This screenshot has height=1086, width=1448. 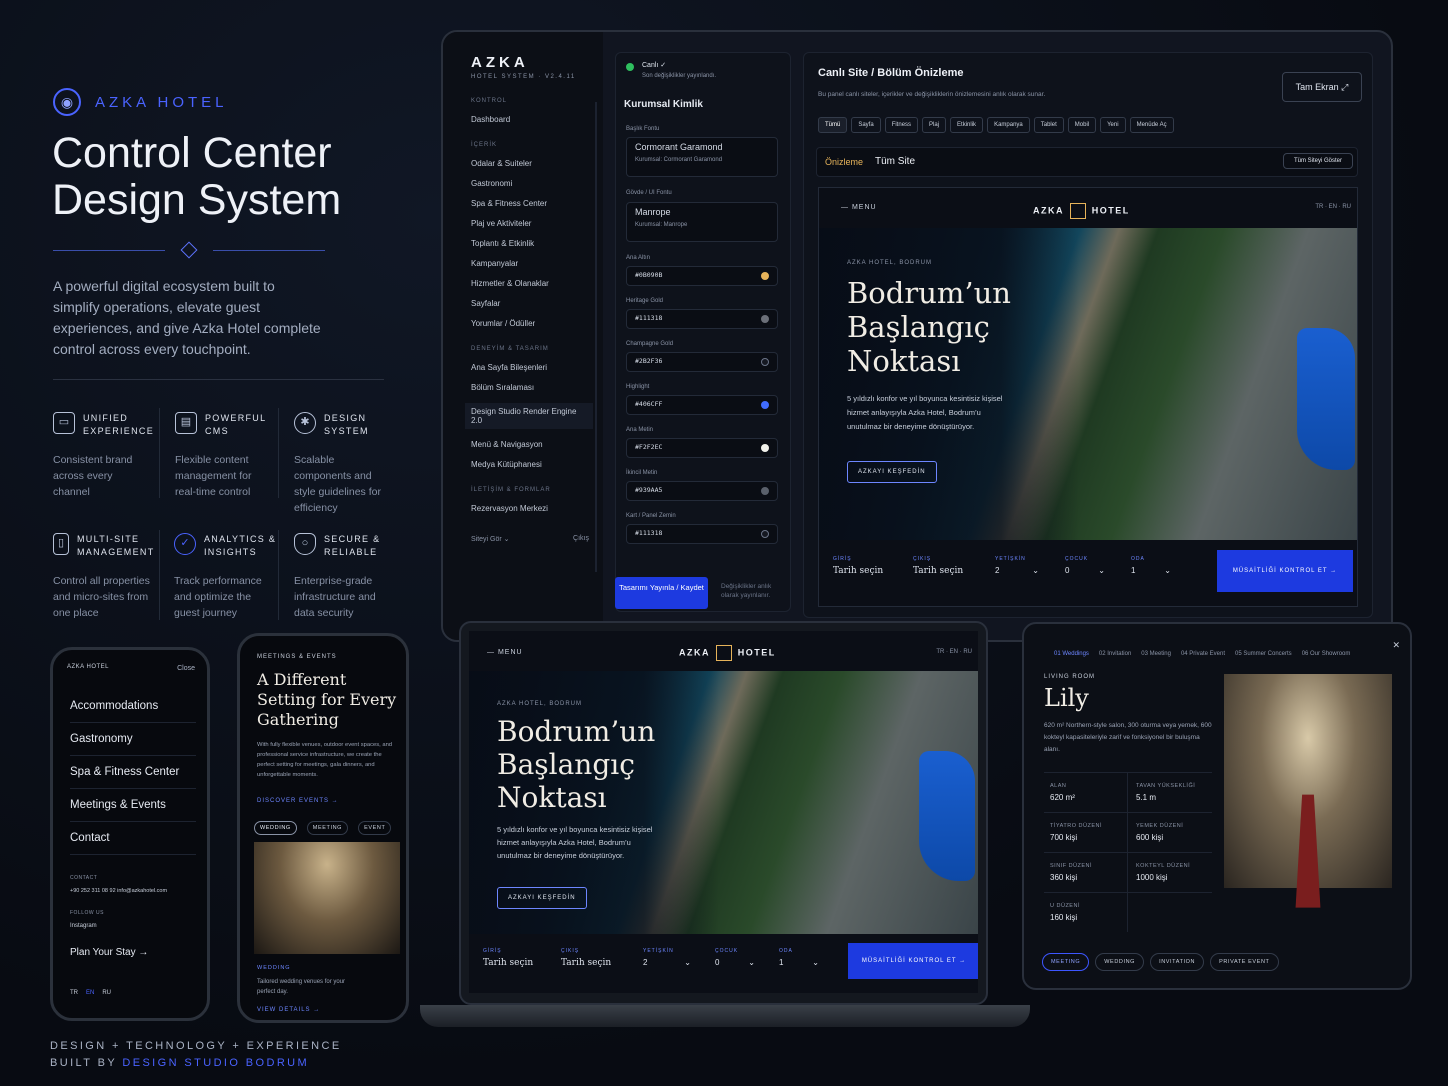 I want to click on sidebar-item: Odalar & Suiteler, so click(x=537, y=163).